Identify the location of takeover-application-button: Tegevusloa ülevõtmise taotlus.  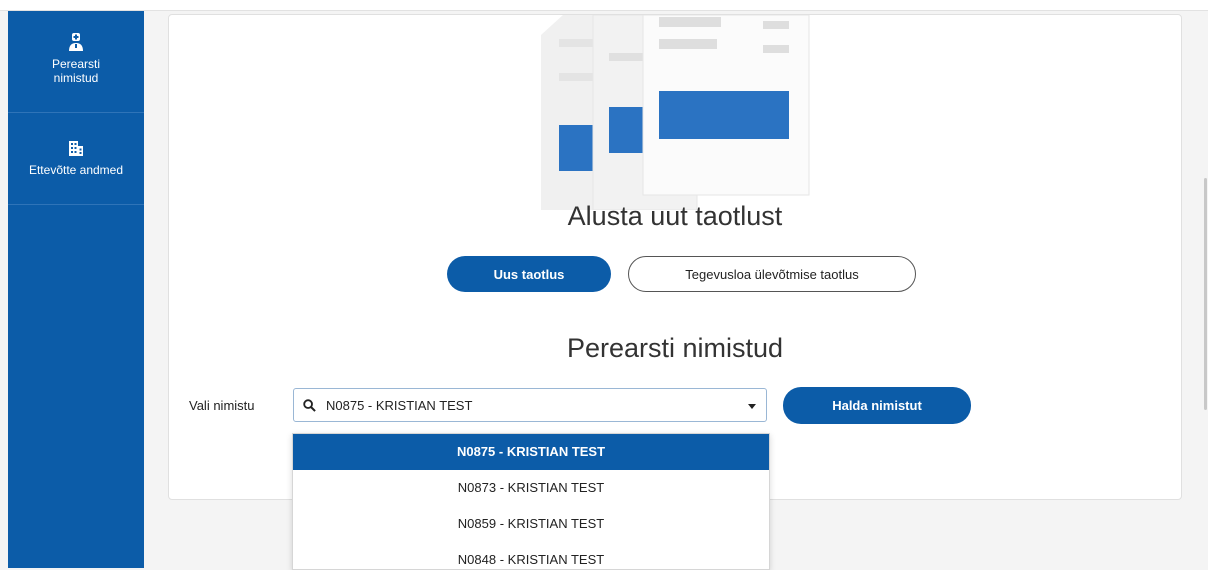
(772, 274).